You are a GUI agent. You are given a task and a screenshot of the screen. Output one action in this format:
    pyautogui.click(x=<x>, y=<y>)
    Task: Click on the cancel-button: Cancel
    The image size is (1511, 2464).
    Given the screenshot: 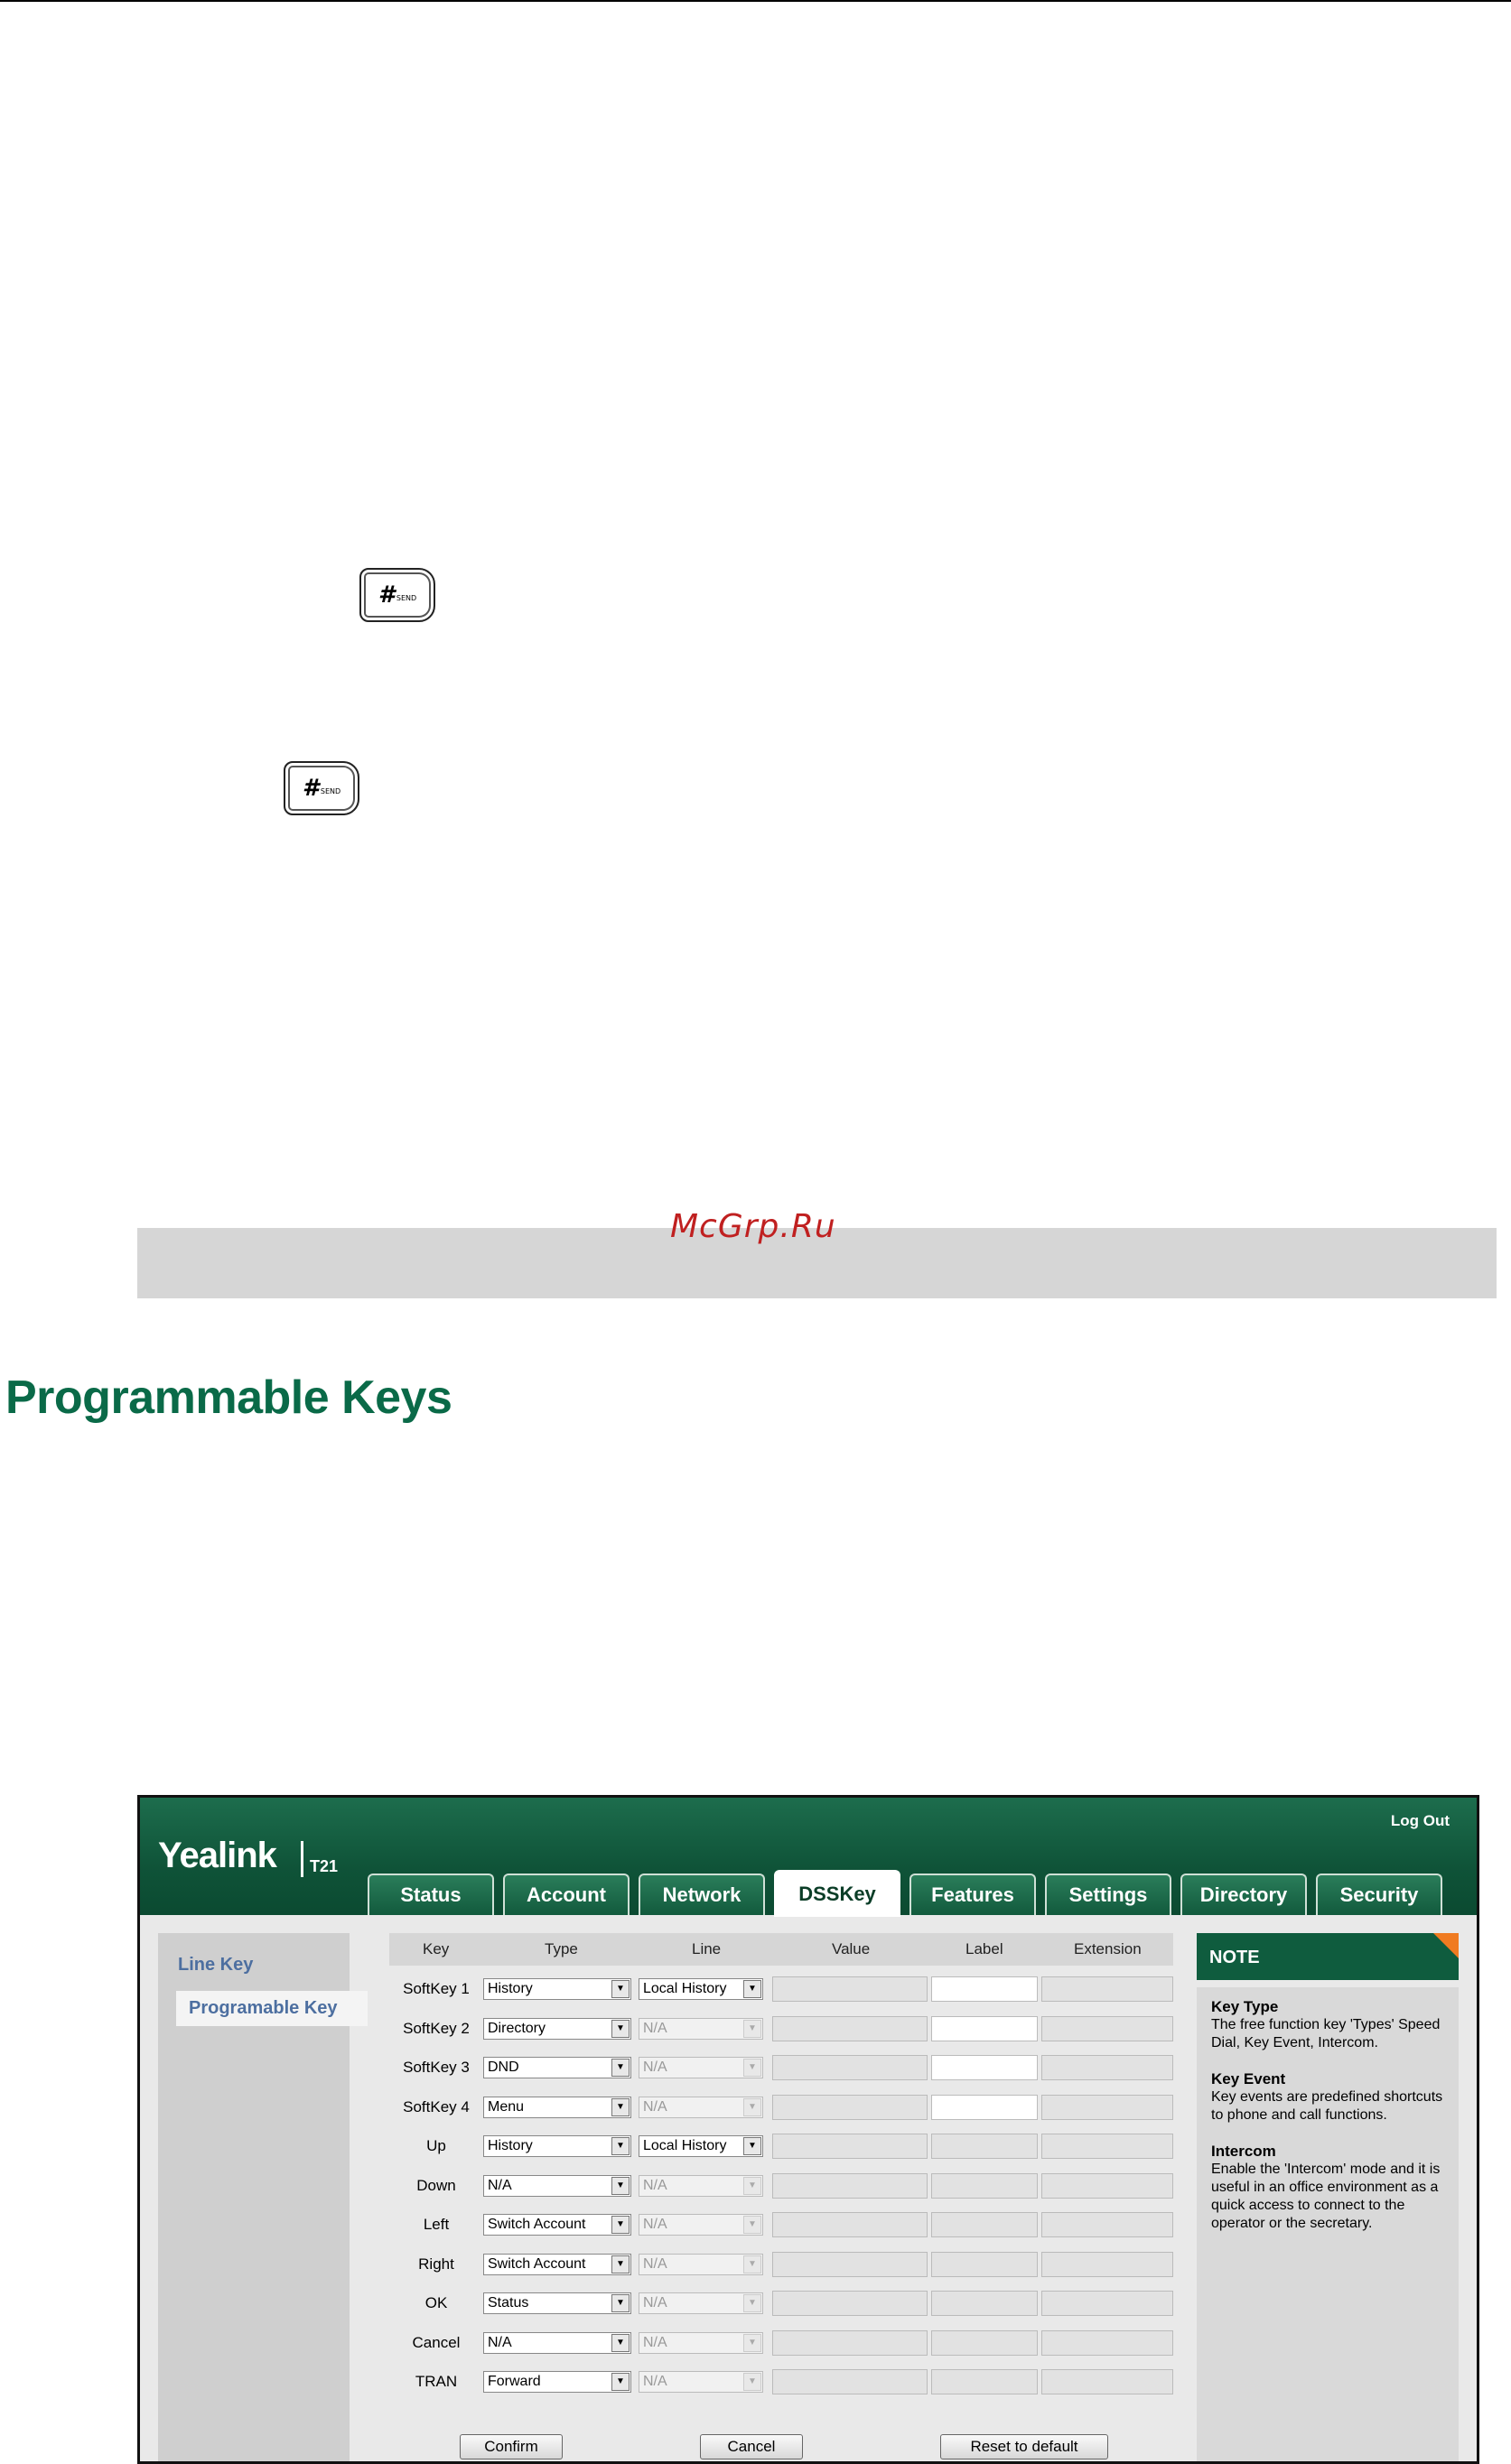 What is the action you would take?
    pyautogui.click(x=751, y=2447)
    